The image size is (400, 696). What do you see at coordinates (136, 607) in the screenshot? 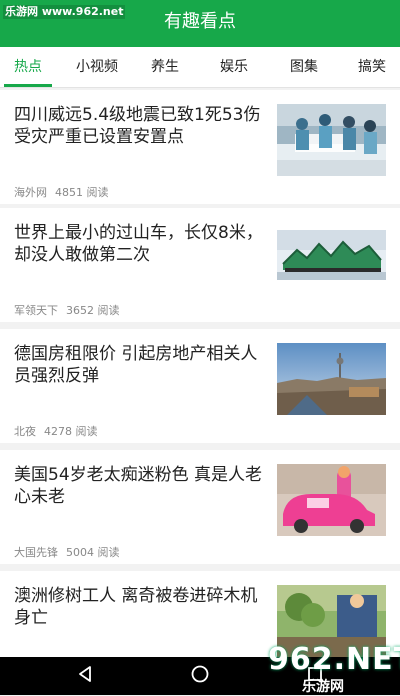
I see `article-title: 澳洲修树工人 离奇被卷进碎木机身亡` at bounding box center [136, 607].